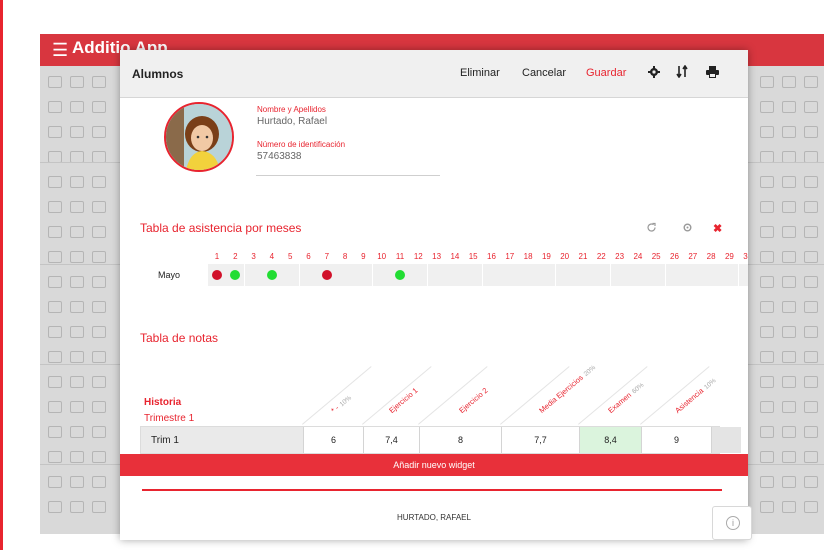  What do you see at coordinates (676, 440) in the screenshot?
I see `grade-cell: 9` at bounding box center [676, 440].